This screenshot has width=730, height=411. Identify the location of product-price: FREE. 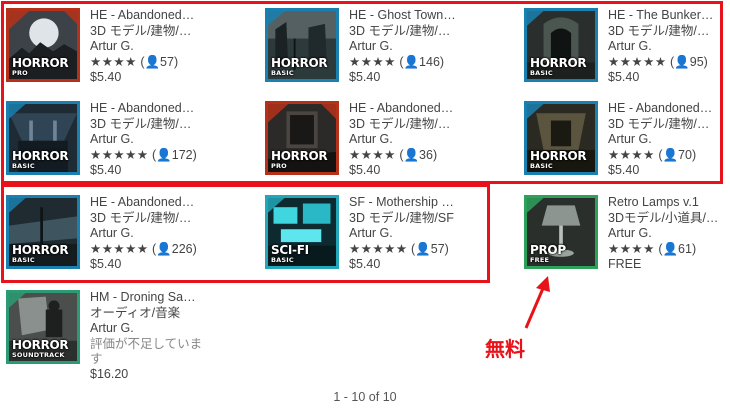
(625, 264).